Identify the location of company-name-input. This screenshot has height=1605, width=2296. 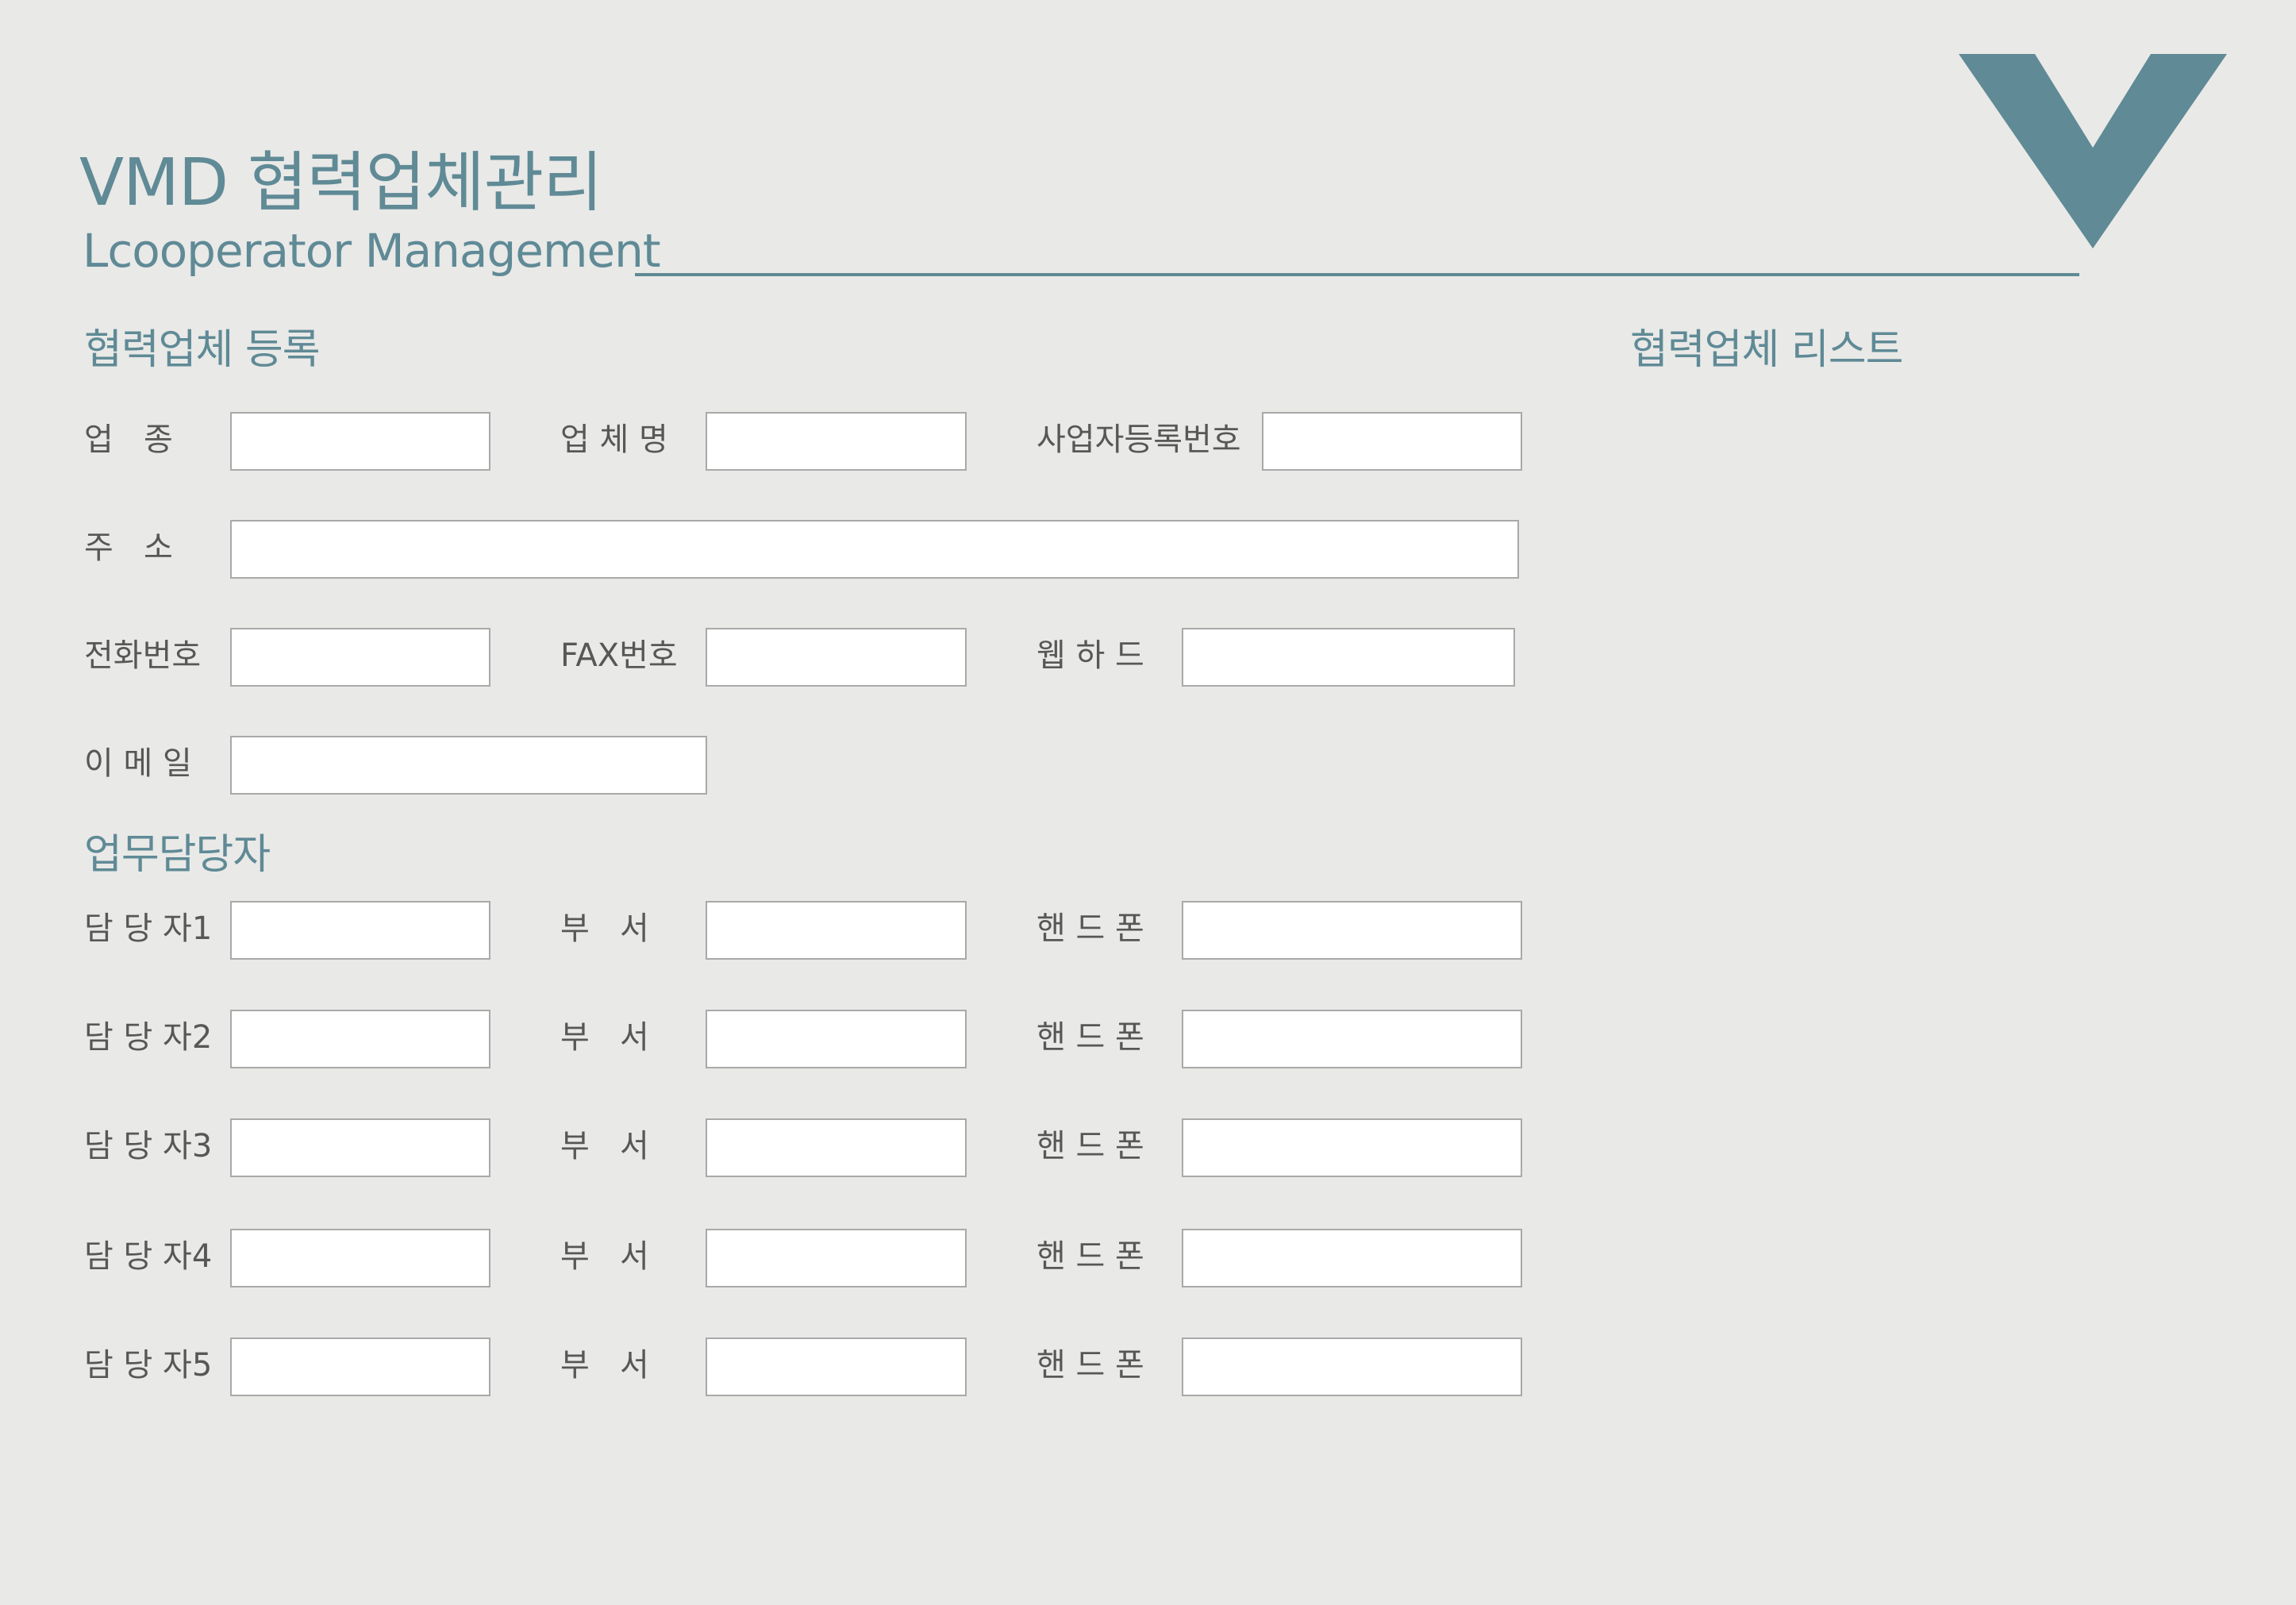
(836, 441).